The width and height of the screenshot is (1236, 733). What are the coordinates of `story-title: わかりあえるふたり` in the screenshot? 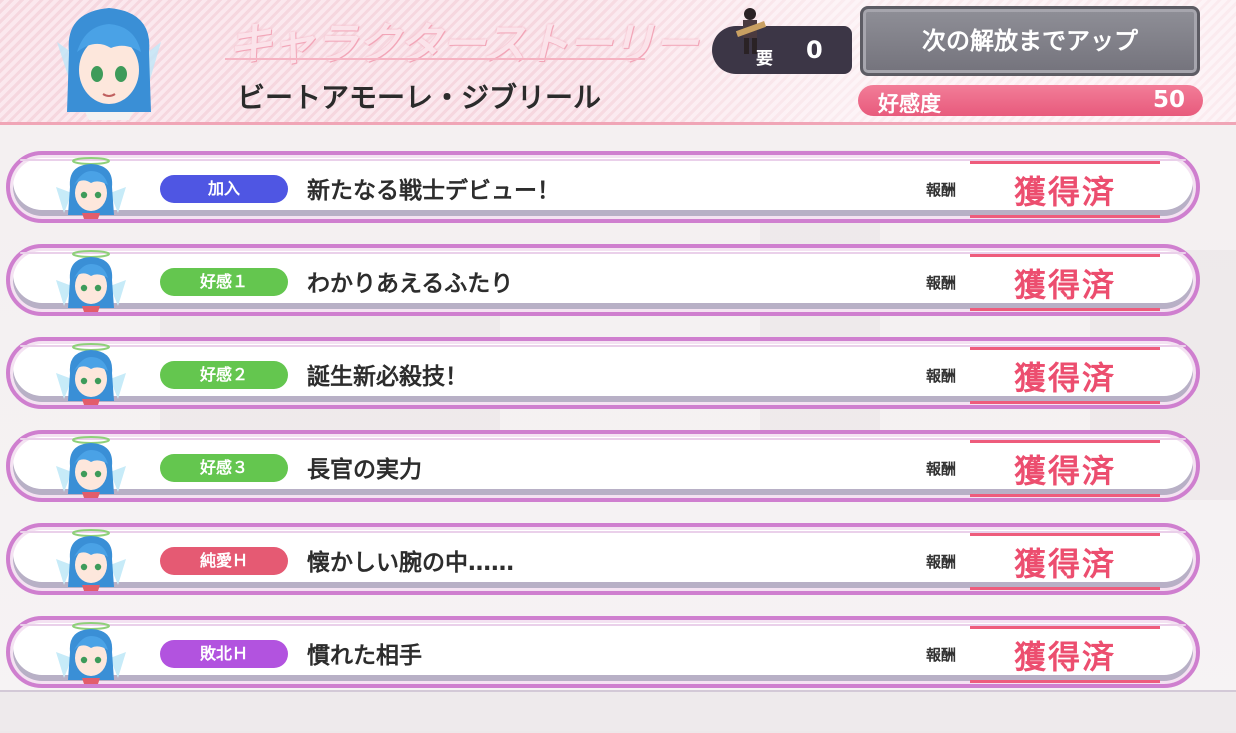 It's located at (410, 284).